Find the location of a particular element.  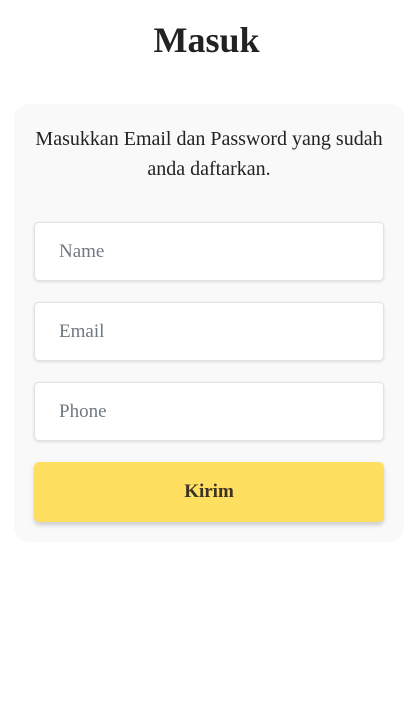

name-input is located at coordinates (209, 251).